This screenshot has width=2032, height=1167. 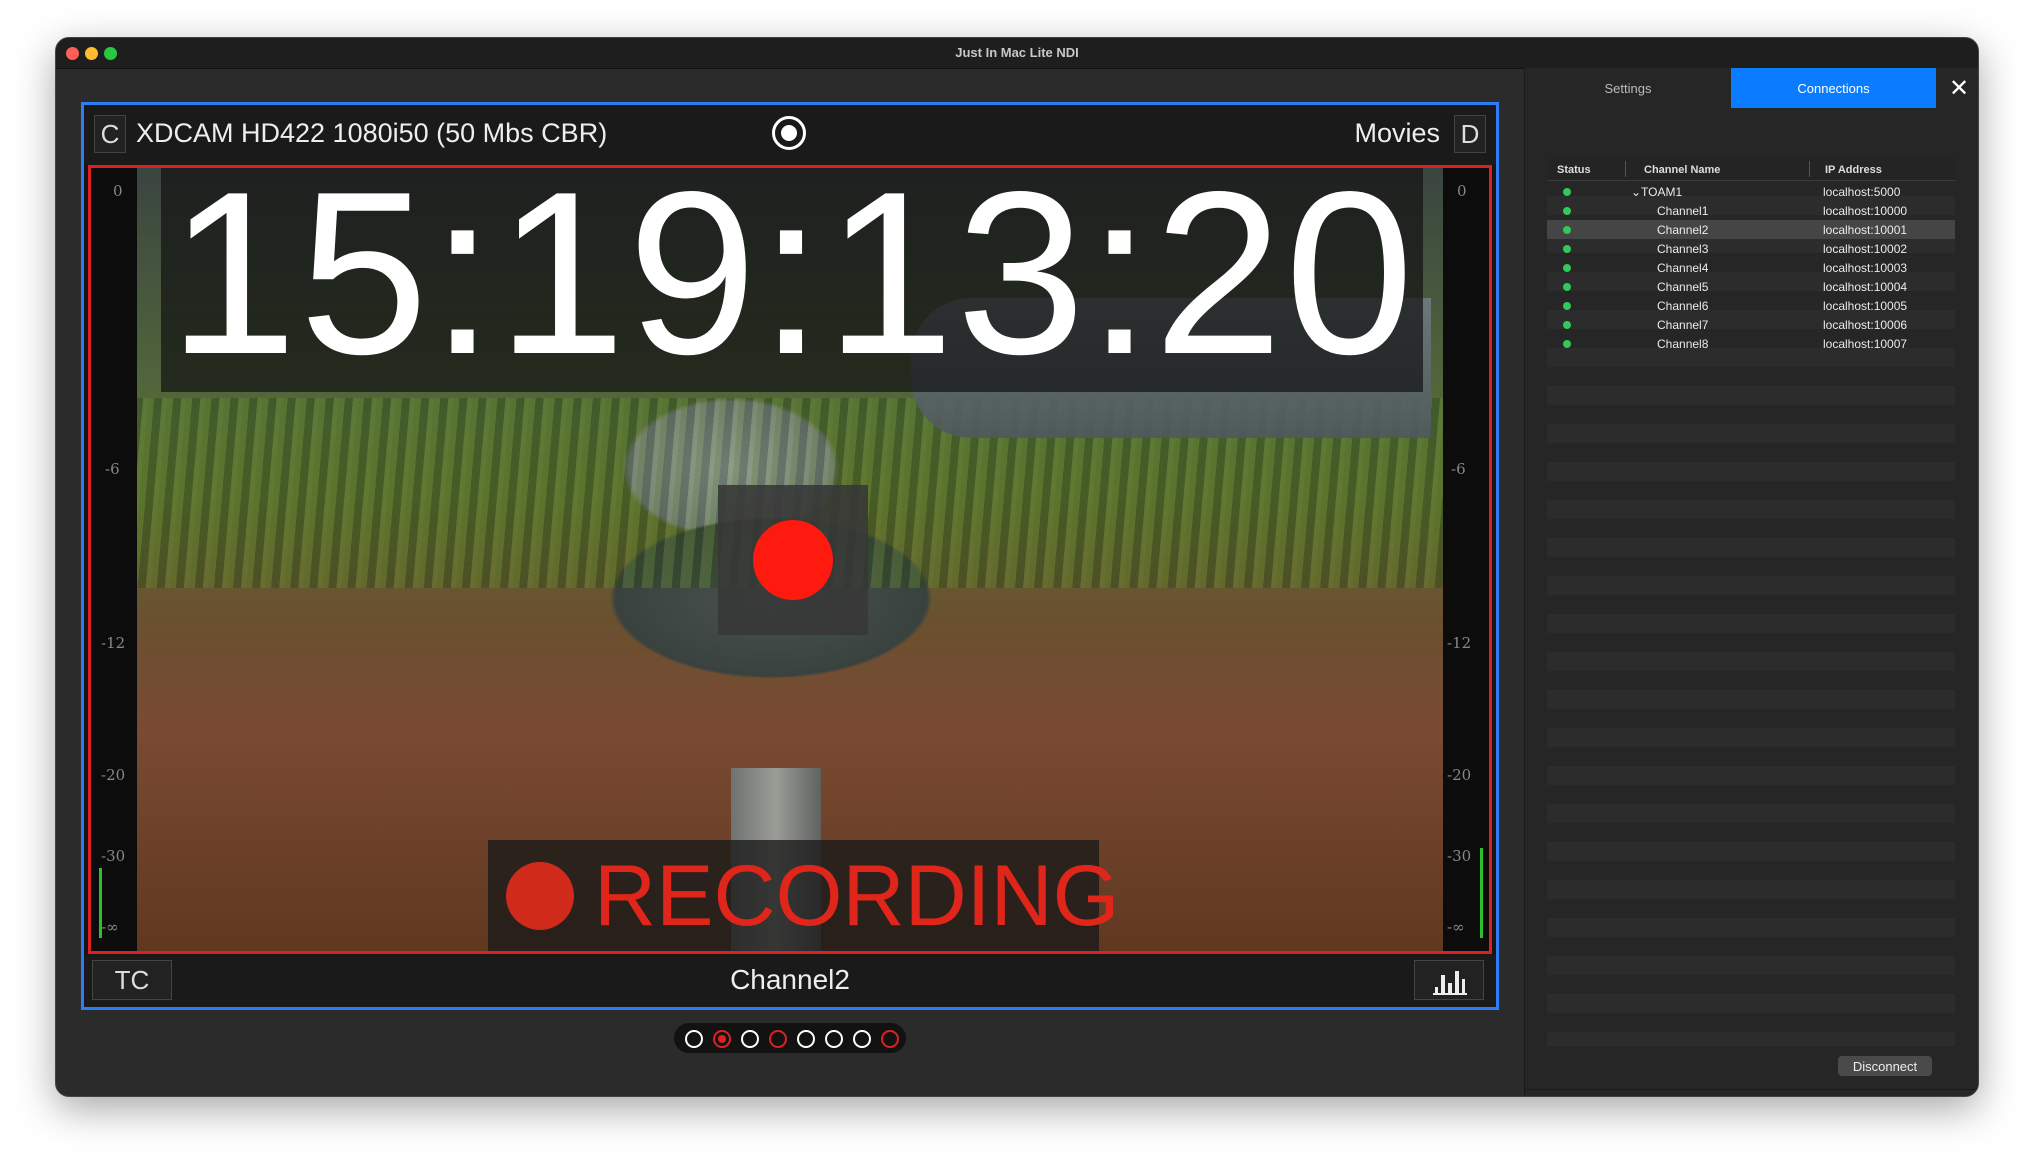 What do you see at coordinates (1751, 324) in the screenshot?
I see `table-row: Channel7 localhost:10006` at bounding box center [1751, 324].